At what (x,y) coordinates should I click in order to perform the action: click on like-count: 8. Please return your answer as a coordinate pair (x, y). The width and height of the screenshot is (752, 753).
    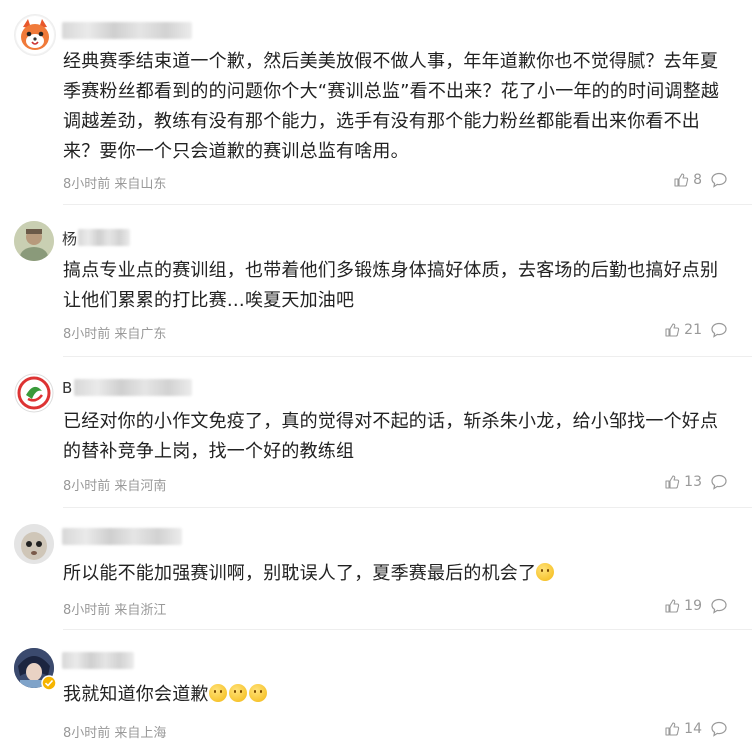
    Looking at the image, I should click on (697, 180).